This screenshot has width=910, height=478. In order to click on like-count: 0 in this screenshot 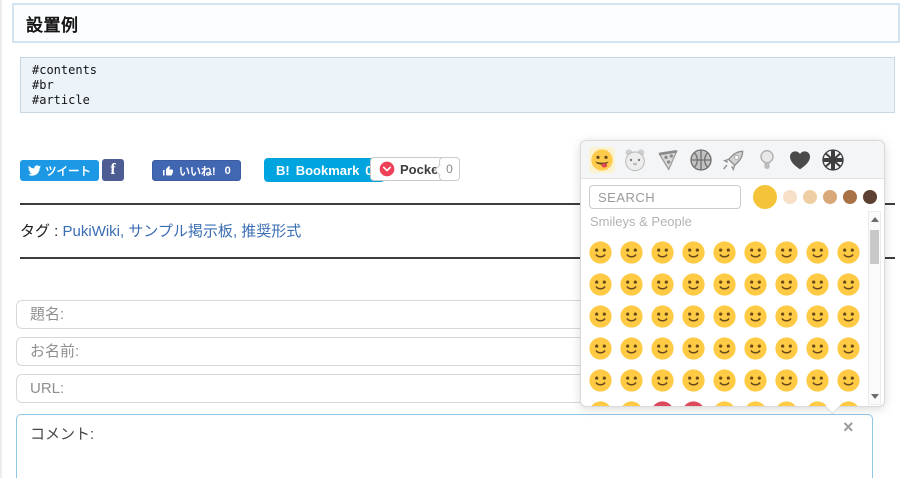, I will do `click(227, 170)`.